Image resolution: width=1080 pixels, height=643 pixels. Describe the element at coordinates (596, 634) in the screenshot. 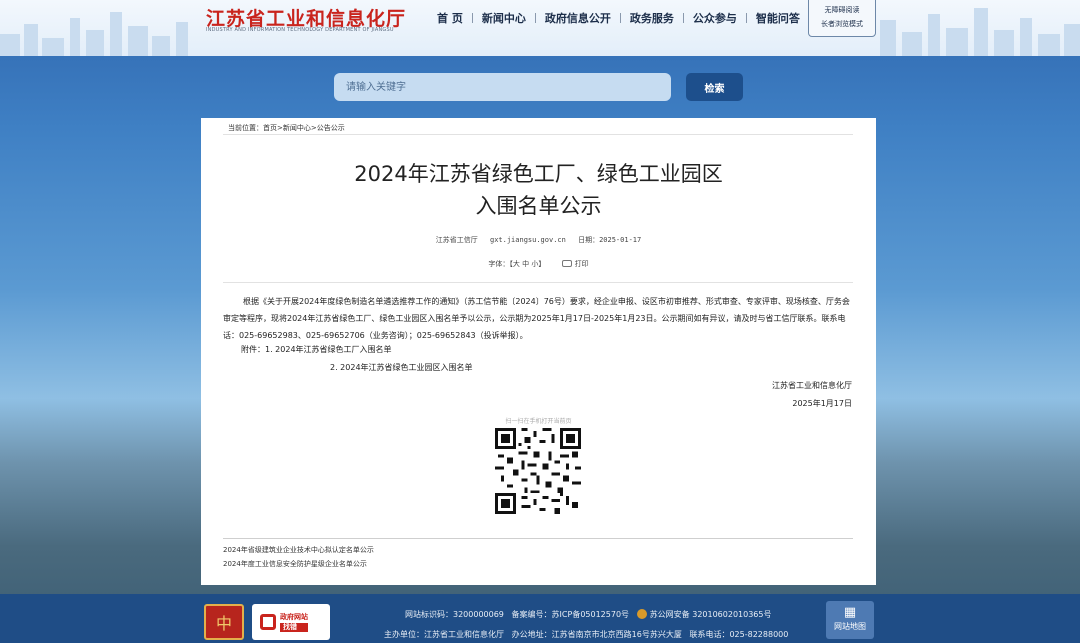

I see `office-address: 办公地址：江苏省南京市北京西路16号苏兴大厦` at that location.